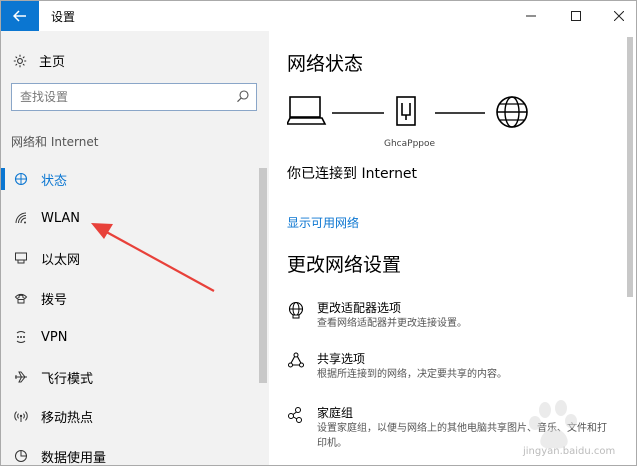 This screenshot has height=466, width=637. I want to click on sidebar-item-dialup: 拨号, so click(129, 298).